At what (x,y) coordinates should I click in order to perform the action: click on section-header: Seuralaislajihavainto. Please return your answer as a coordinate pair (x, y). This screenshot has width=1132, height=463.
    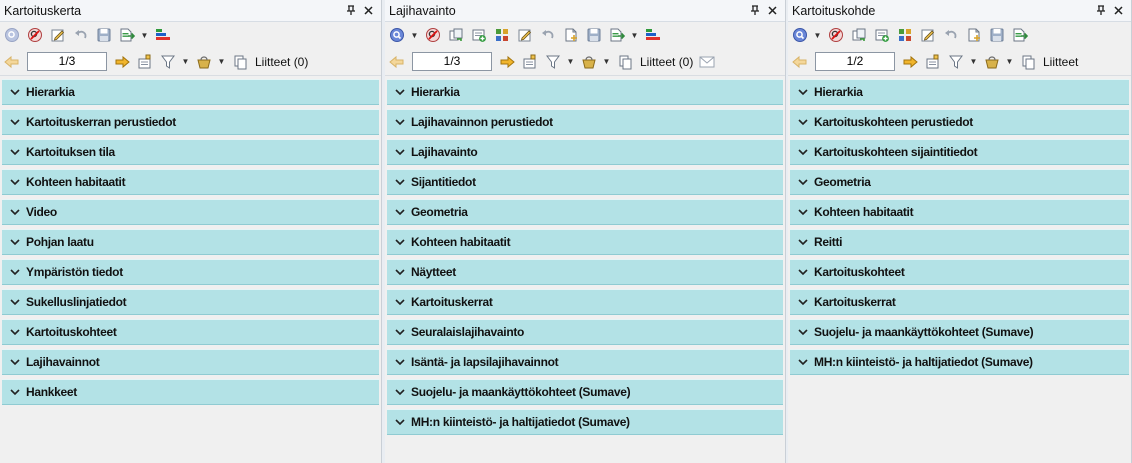
    Looking at the image, I should click on (585, 332).